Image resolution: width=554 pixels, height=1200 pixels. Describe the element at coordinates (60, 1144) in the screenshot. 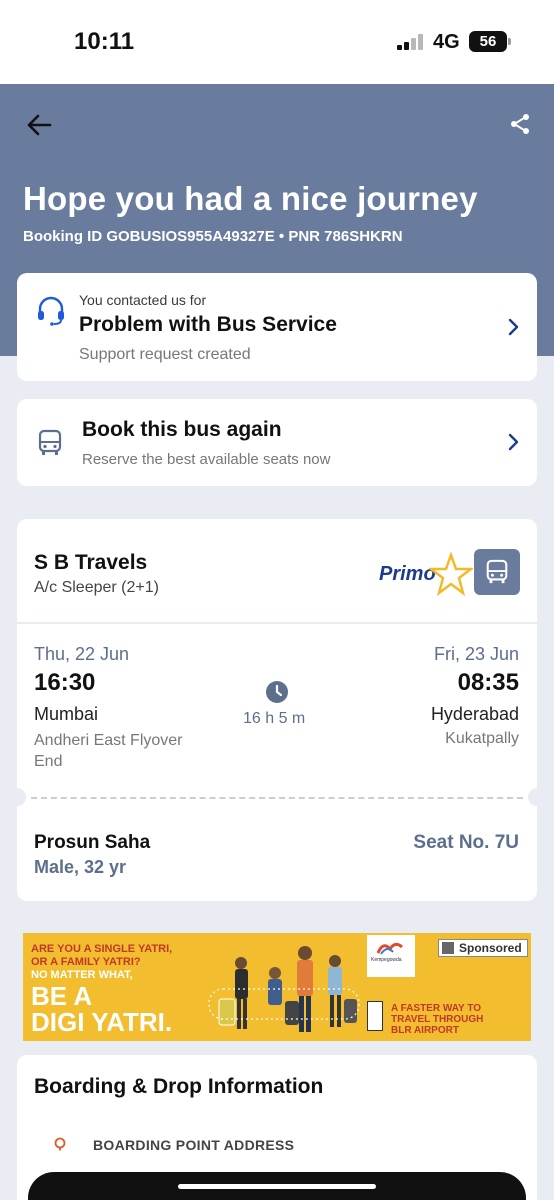

I see `location-pin-icon` at that location.